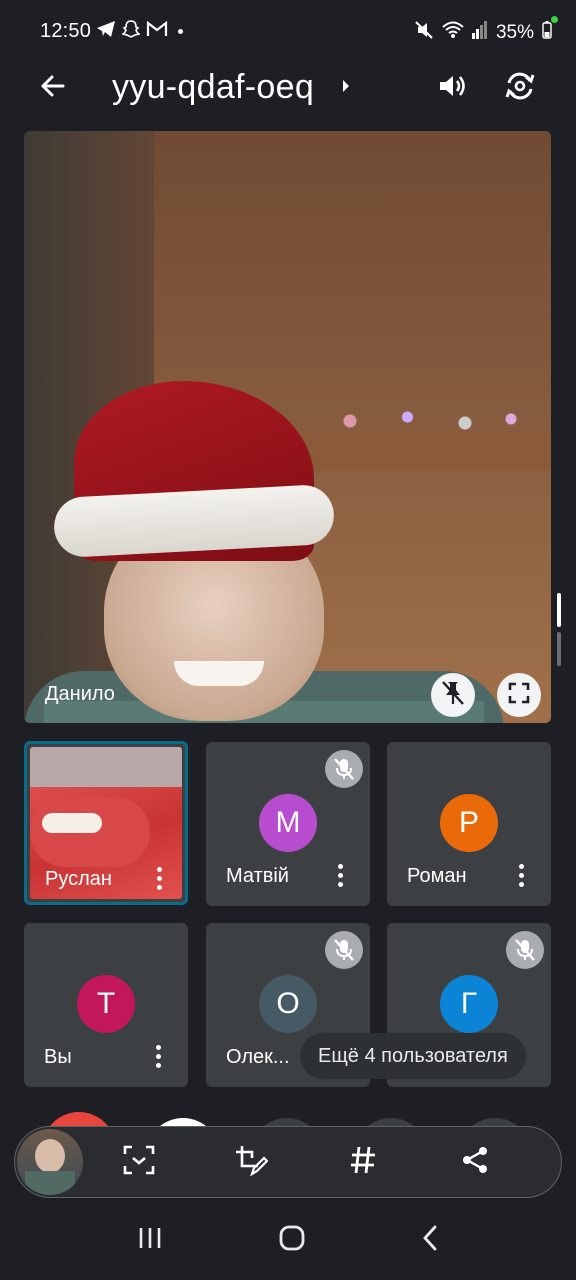  What do you see at coordinates (547, 33) in the screenshot?
I see `battery-icon` at bounding box center [547, 33].